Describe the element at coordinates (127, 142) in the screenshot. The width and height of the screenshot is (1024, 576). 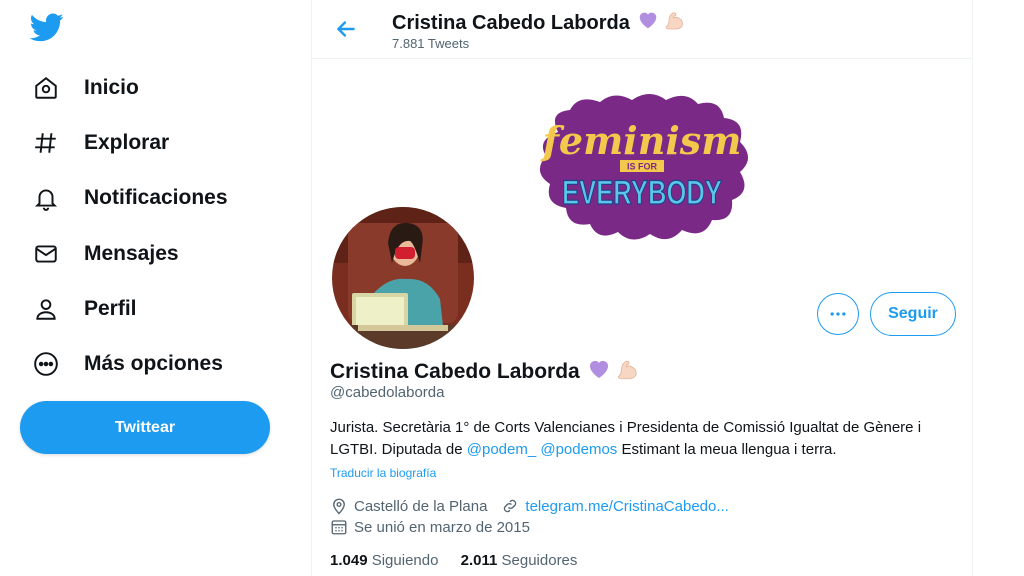
I see `nav-label: Explorar` at that location.